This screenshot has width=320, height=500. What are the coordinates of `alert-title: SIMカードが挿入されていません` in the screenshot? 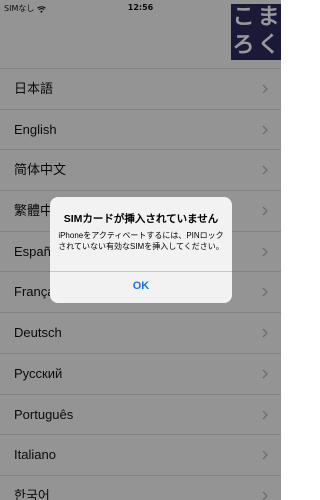 It's located at (141, 219).